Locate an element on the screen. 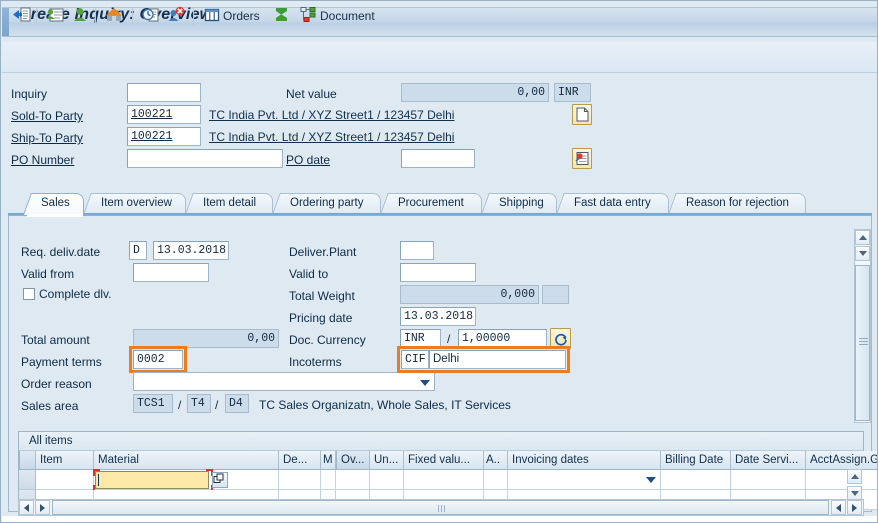  tab-item-overview: Item overview is located at coordinates (134, 203).